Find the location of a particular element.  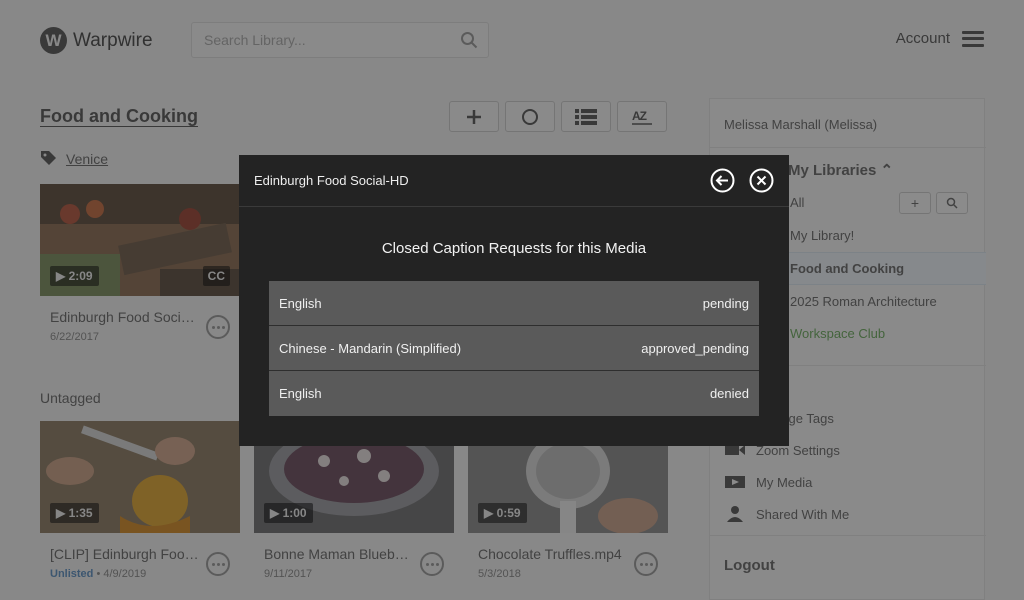

back-arrow-icon is located at coordinates (722, 180).